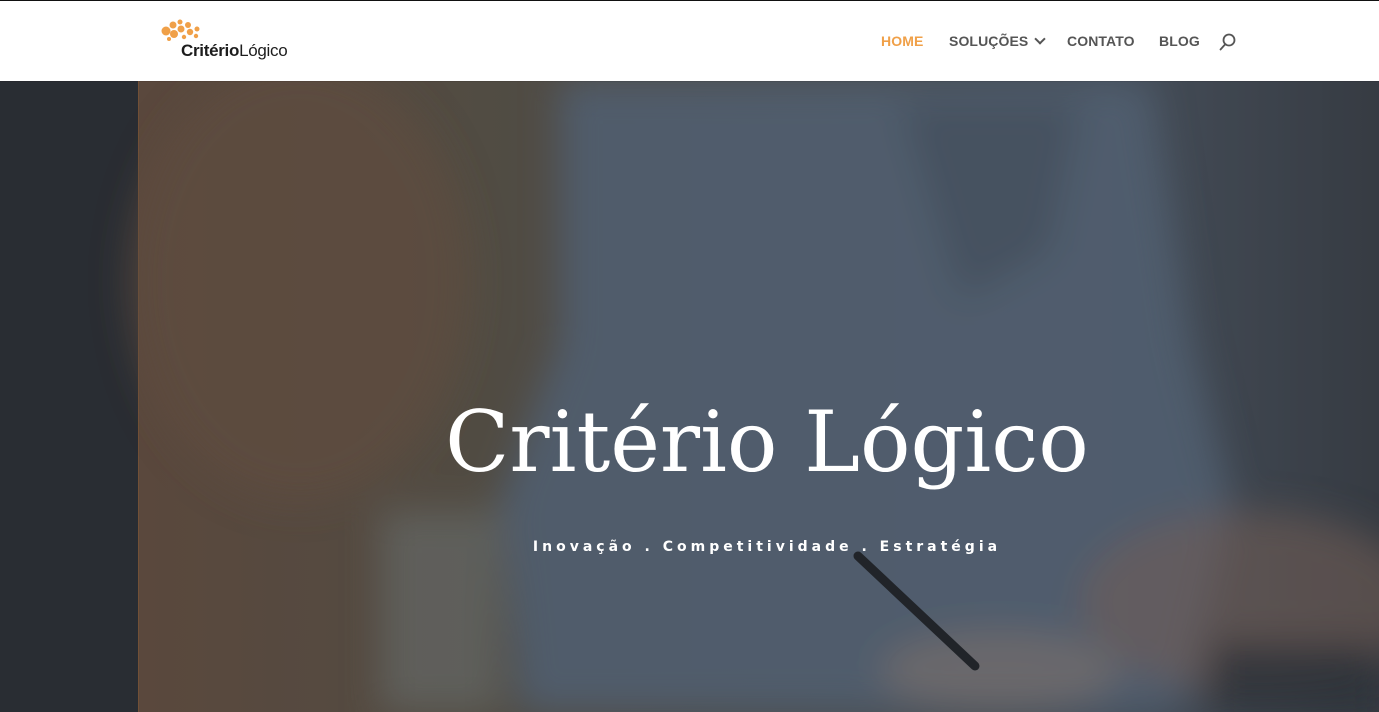 The height and width of the screenshot is (712, 1379). Describe the element at coordinates (1179, 41) in the screenshot. I see `nav-blog: BLOG` at that location.